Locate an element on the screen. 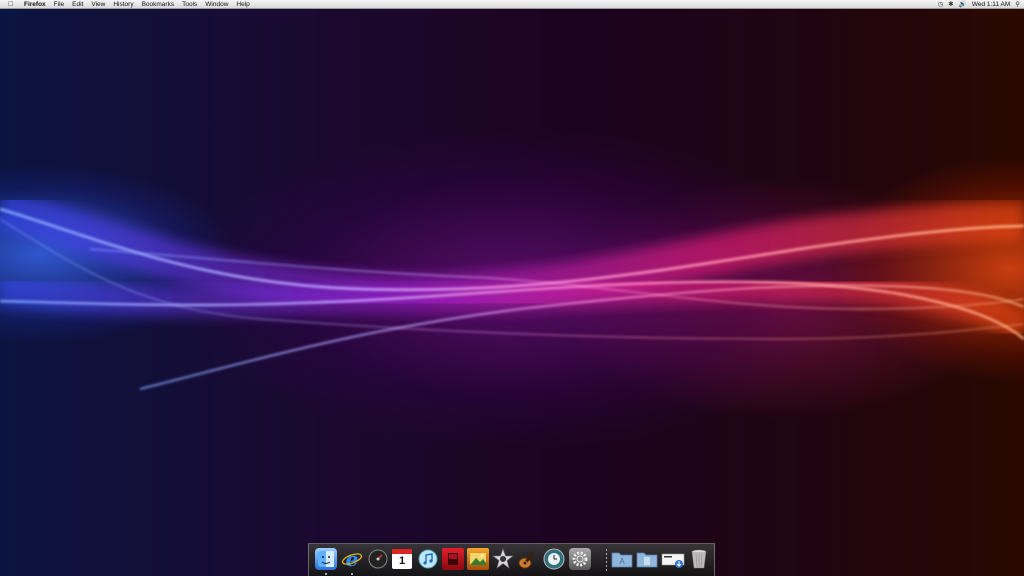 This screenshot has width=1024, height=576. spotlight-icon: ⚲ is located at coordinates (1017, 4).